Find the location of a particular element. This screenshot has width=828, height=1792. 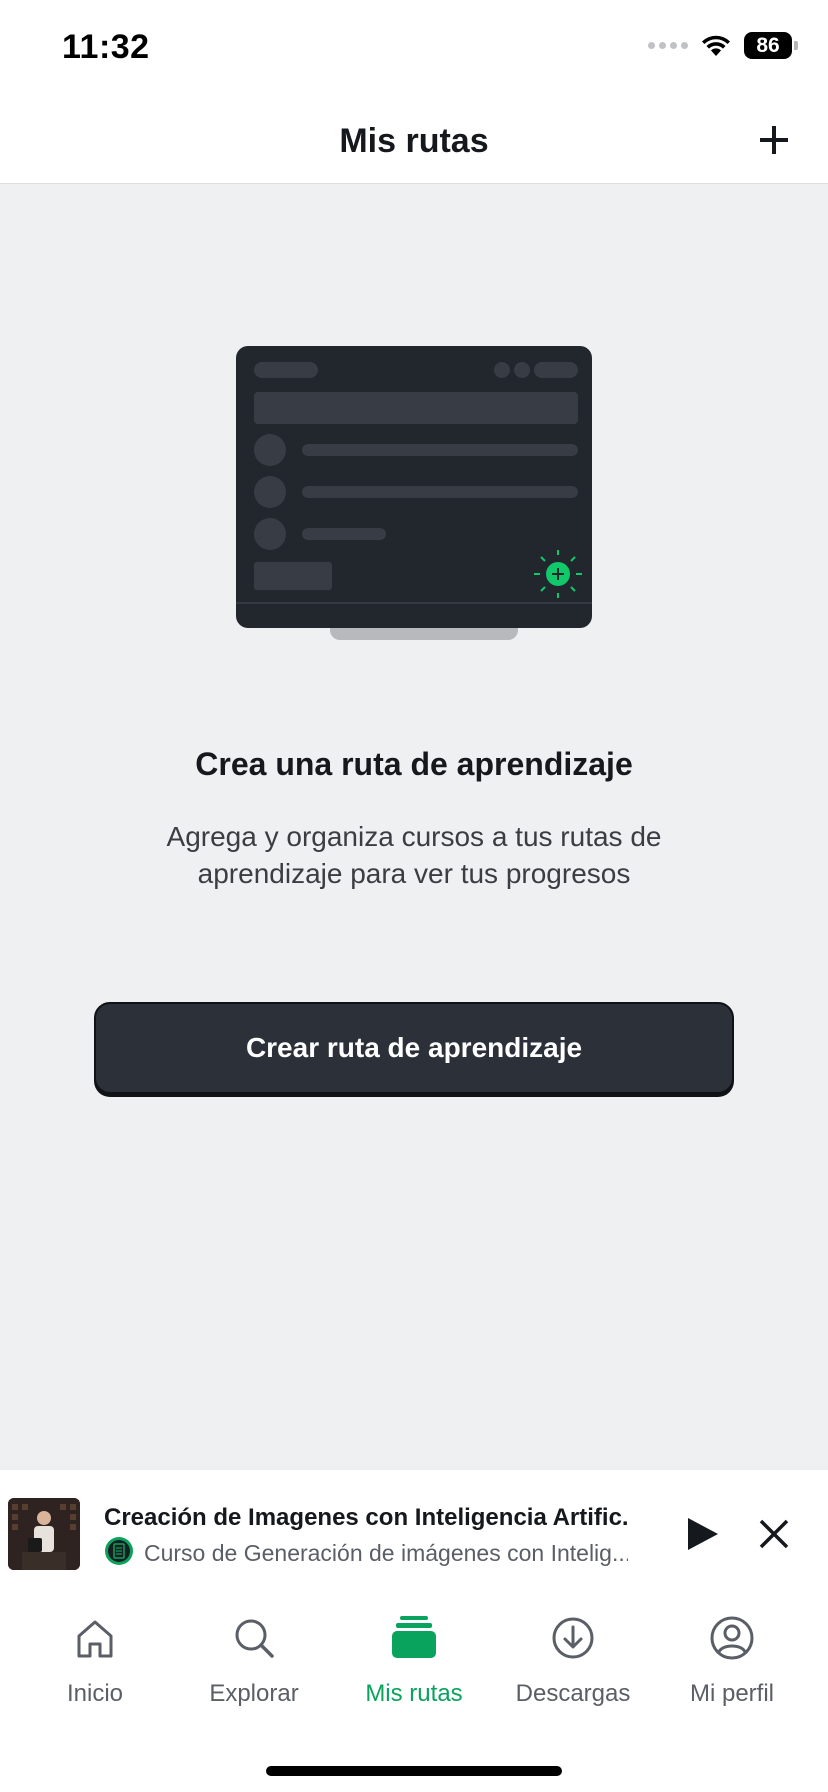

tab-label: Explorar is located at coordinates (254, 1693).